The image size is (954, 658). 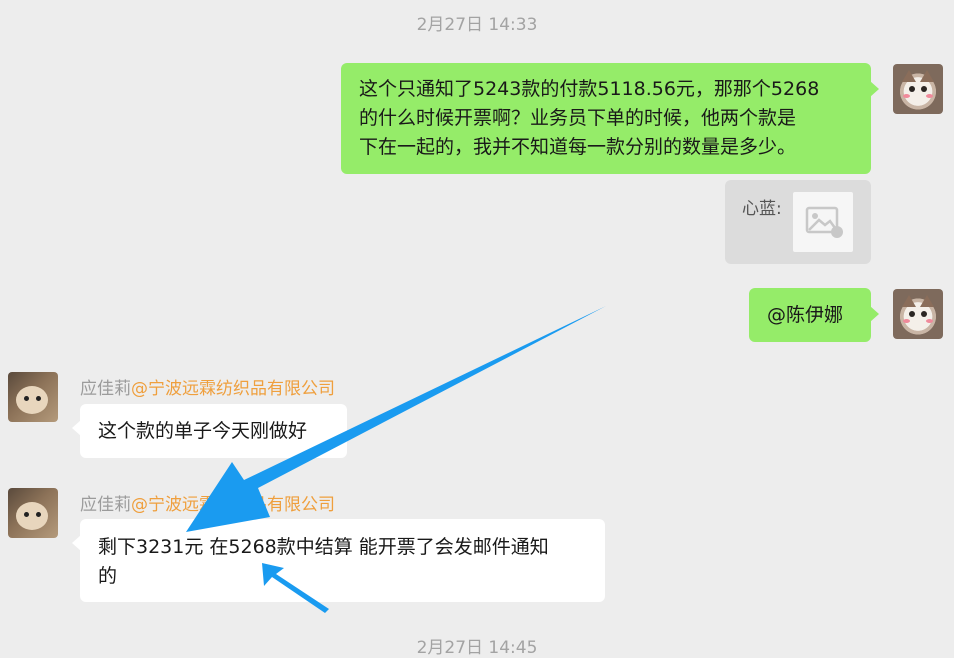 What do you see at coordinates (203, 431) in the screenshot?
I see `message-text: 这个款的单子今天刚做好` at bounding box center [203, 431].